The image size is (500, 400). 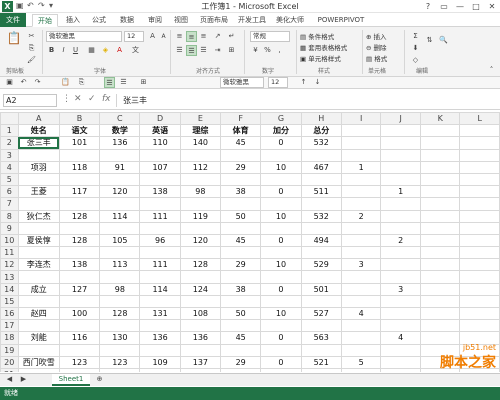 I want to click on cell: 119, so click(x=200, y=216).